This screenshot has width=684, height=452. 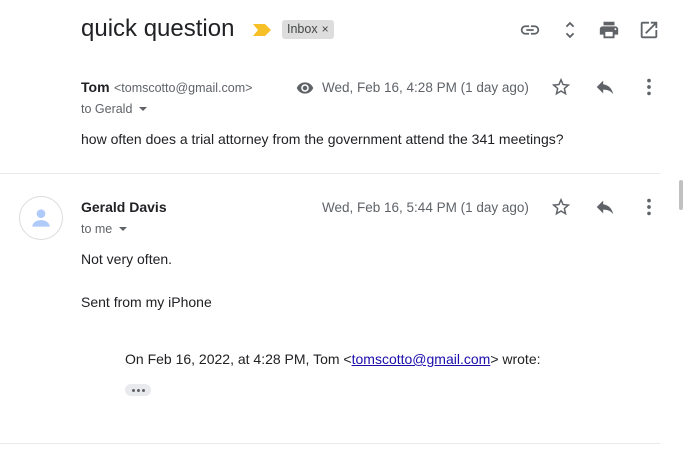 I want to click on message-1-sender: Tom <tomscotto@gmail.com>, so click(x=166, y=88).